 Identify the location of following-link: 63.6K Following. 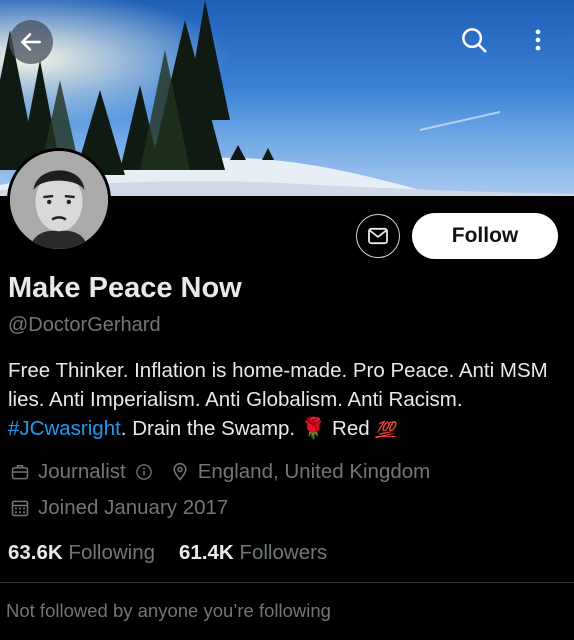
(81, 553).